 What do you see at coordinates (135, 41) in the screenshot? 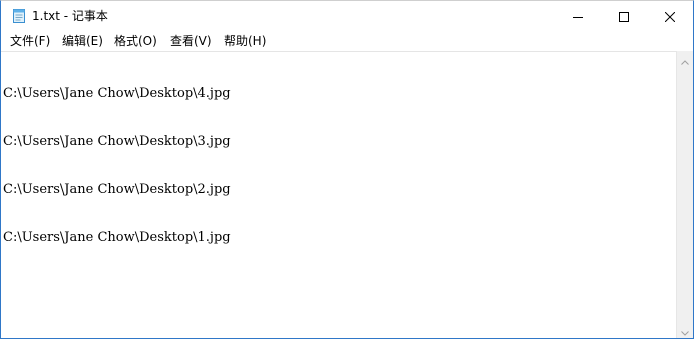
I see `menu-format: 格式(O)` at bounding box center [135, 41].